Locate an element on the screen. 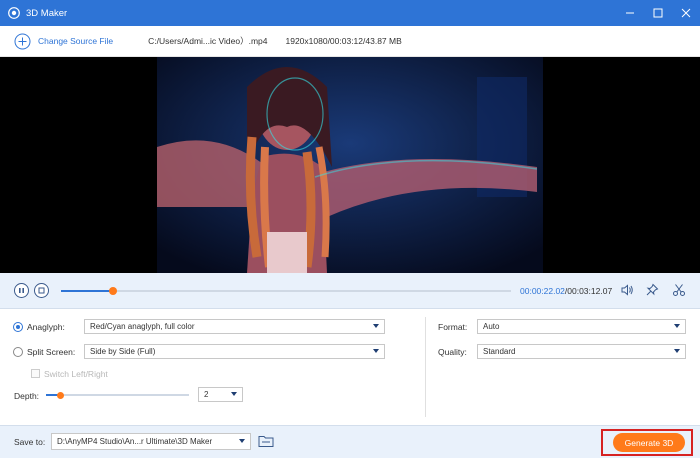 The height and width of the screenshot is (458, 700). generate-3d-button: Generate 3D is located at coordinates (649, 442).